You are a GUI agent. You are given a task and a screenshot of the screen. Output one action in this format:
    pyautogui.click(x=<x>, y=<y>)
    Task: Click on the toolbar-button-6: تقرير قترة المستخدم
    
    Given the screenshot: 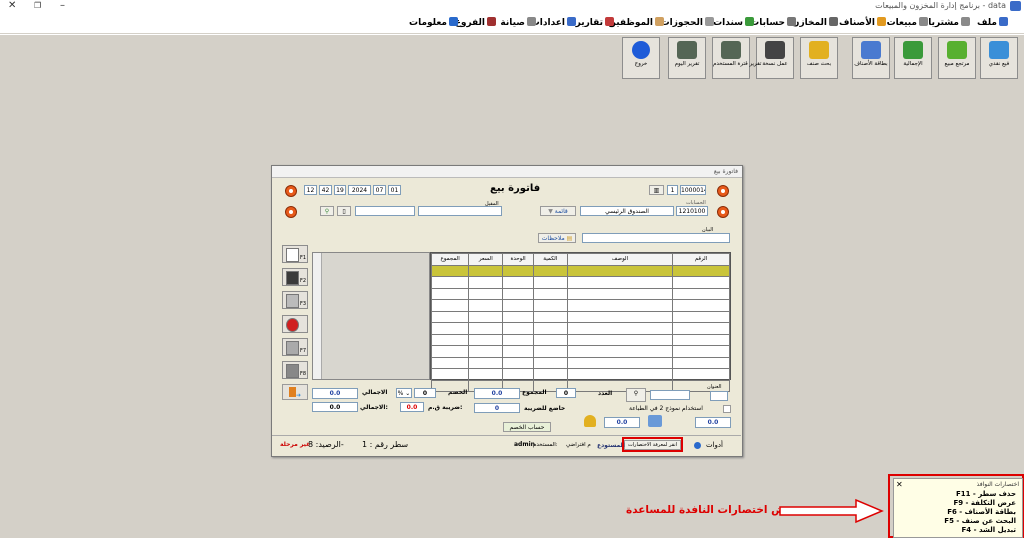 What is the action you would take?
    pyautogui.click(x=736, y=58)
    